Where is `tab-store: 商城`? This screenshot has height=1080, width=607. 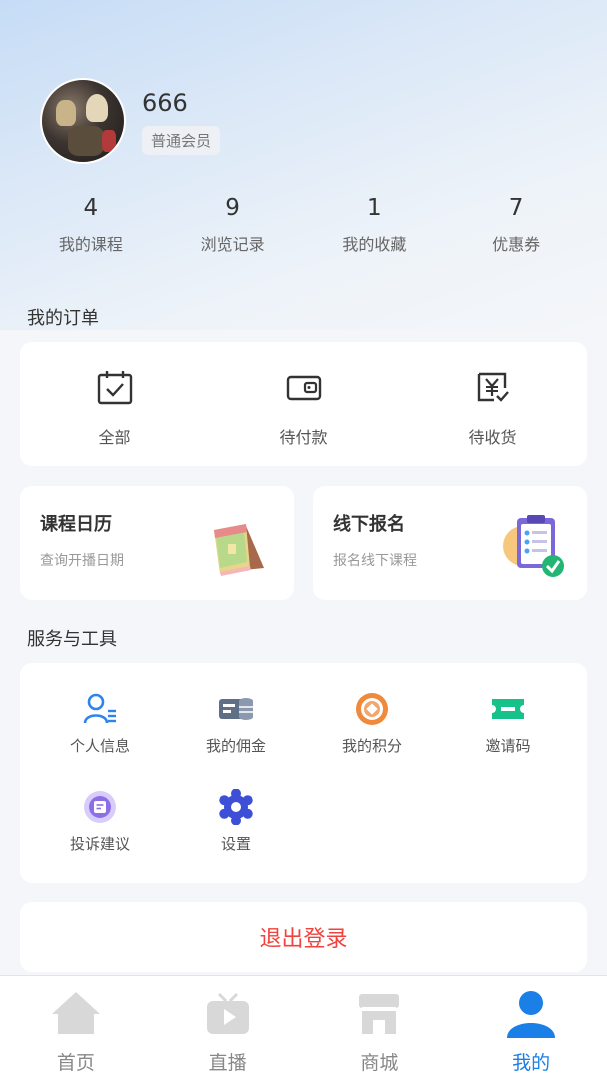 tab-store: 商城 is located at coordinates (380, 1028).